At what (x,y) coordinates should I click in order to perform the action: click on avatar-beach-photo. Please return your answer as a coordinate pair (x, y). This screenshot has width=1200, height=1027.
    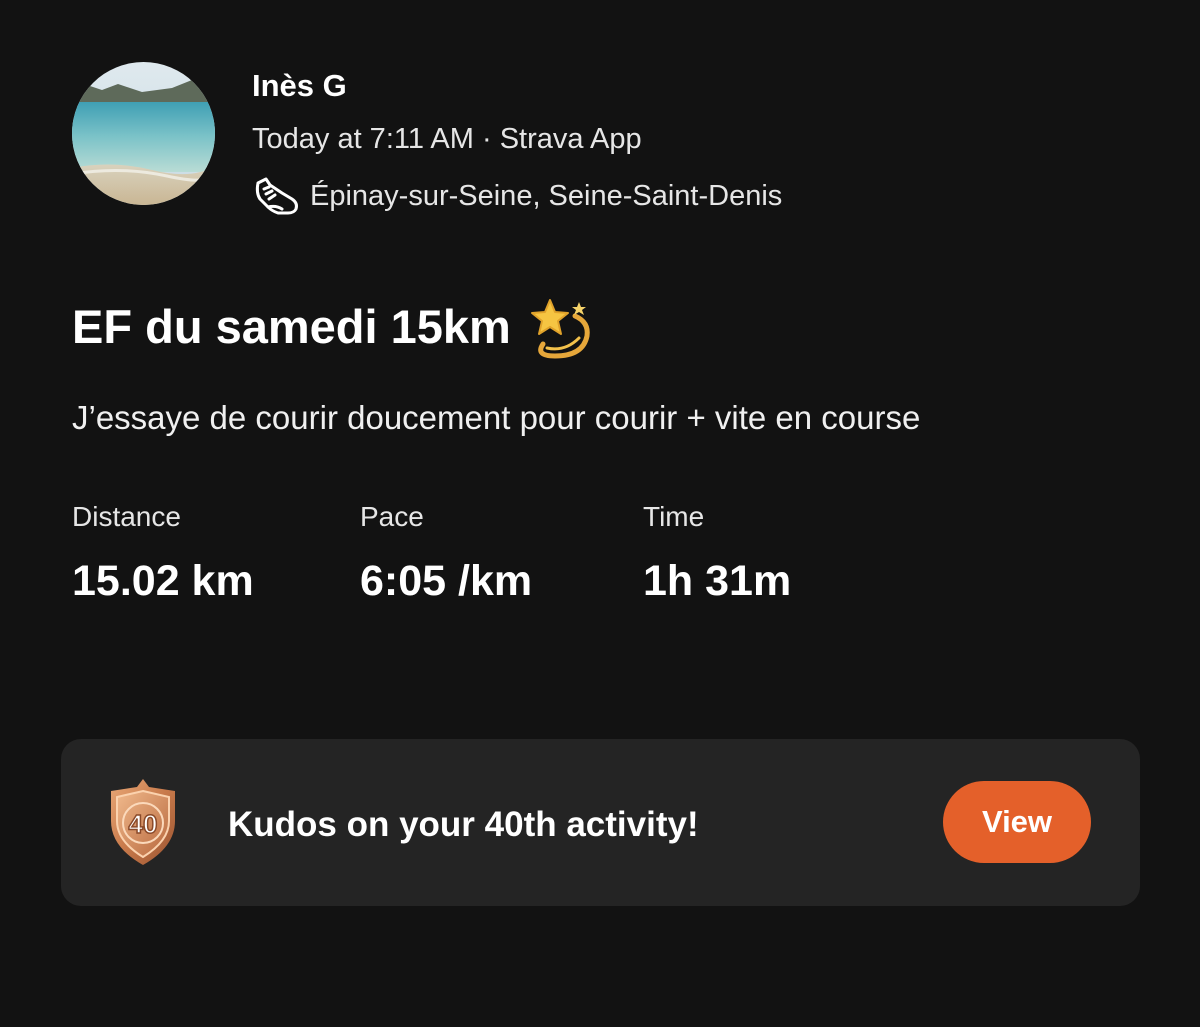
    Looking at the image, I should click on (143, 133).